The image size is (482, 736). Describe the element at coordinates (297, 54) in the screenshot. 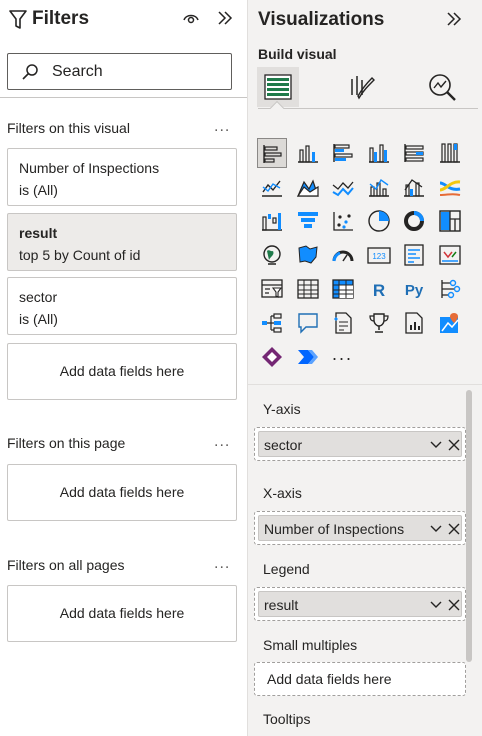

I see `build-visual-label: Build visual` at that location.